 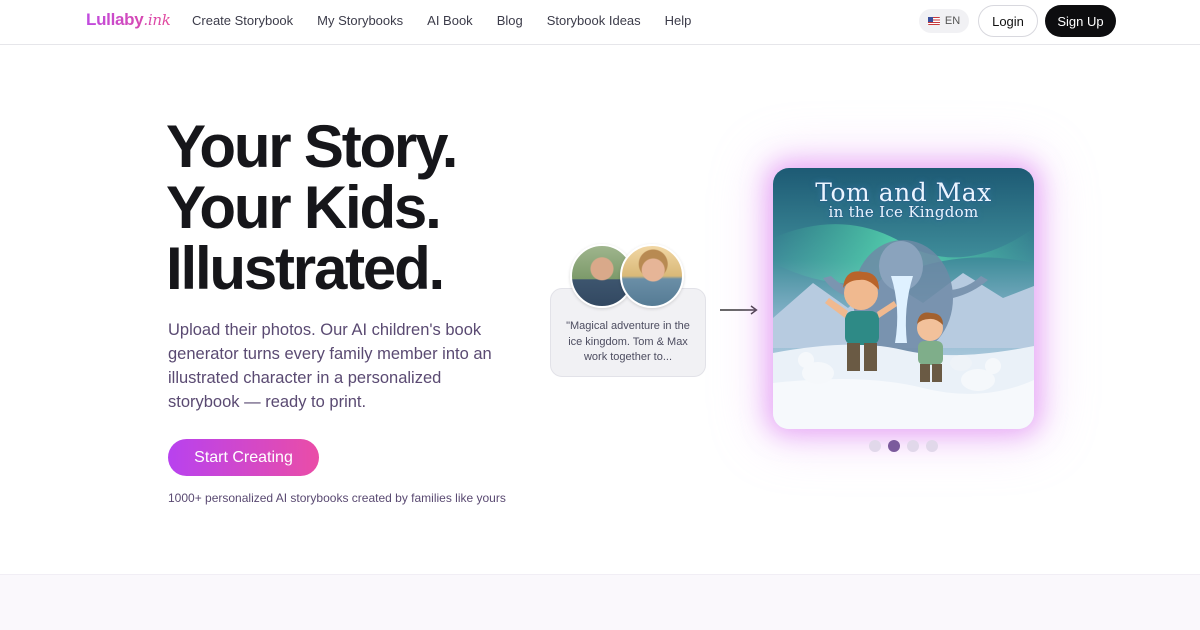 I want to click on nav-link-help: Help, so click(x=678, y=20).